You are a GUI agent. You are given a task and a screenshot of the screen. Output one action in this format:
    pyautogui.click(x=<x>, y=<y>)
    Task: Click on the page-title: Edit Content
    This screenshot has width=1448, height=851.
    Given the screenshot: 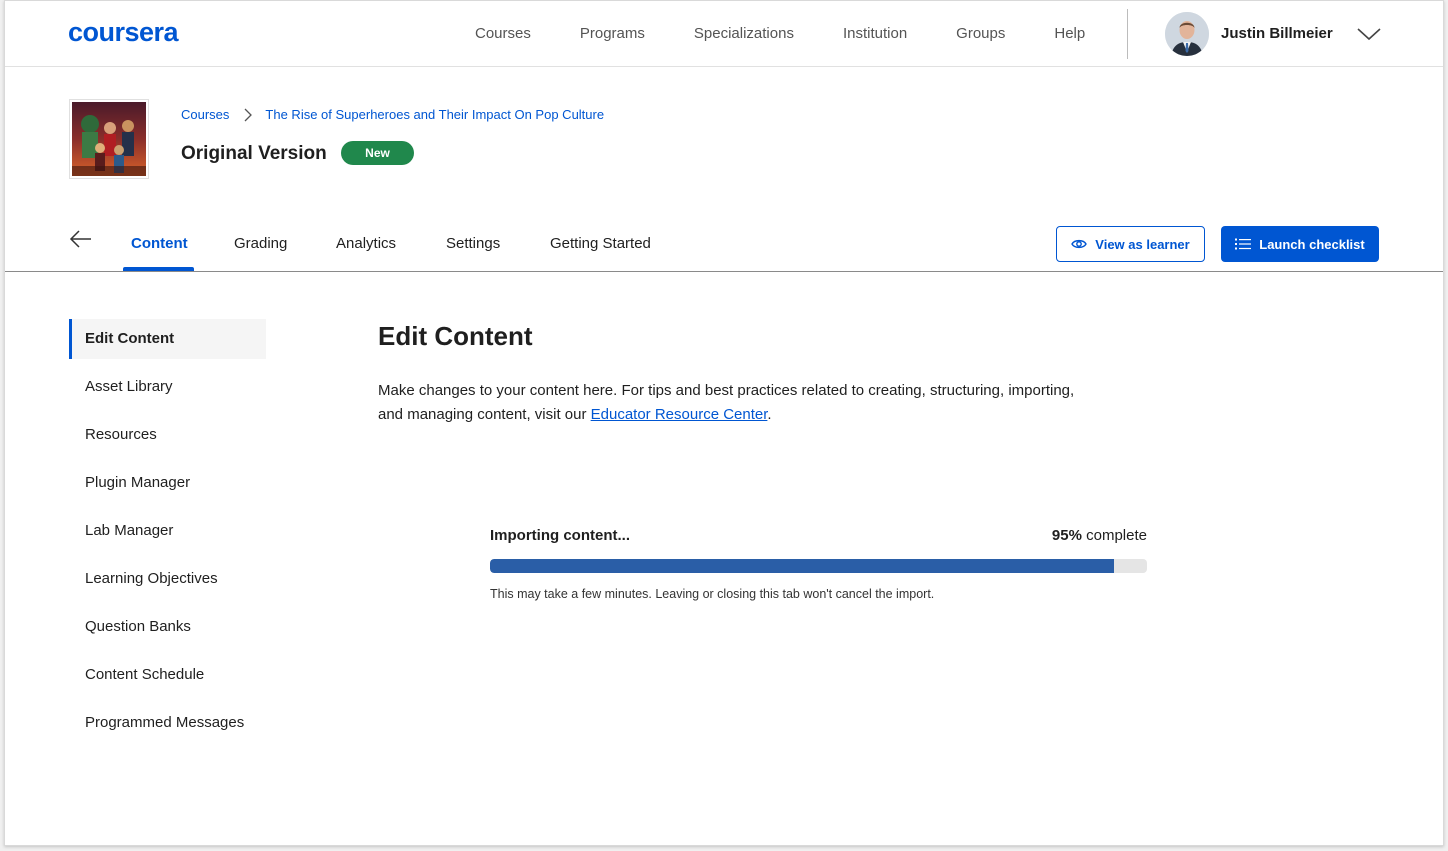 What is the action you would take?
    pyautogui.click(x=455, y=336)
    